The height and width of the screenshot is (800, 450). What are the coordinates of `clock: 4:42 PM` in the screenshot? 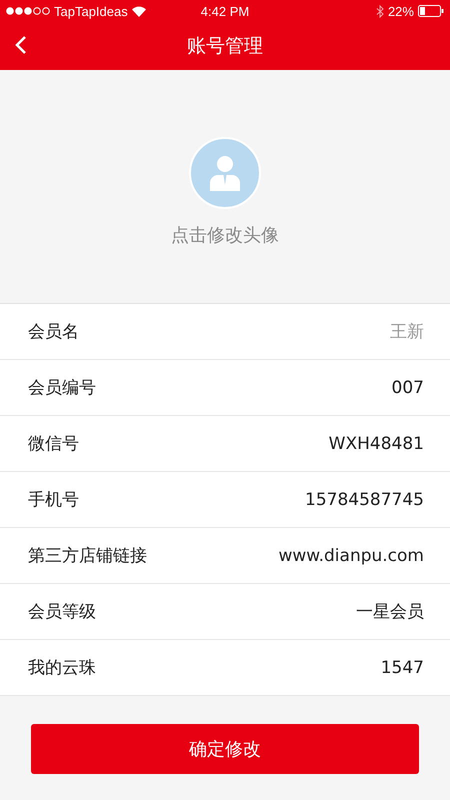 It's located at (225, 11).